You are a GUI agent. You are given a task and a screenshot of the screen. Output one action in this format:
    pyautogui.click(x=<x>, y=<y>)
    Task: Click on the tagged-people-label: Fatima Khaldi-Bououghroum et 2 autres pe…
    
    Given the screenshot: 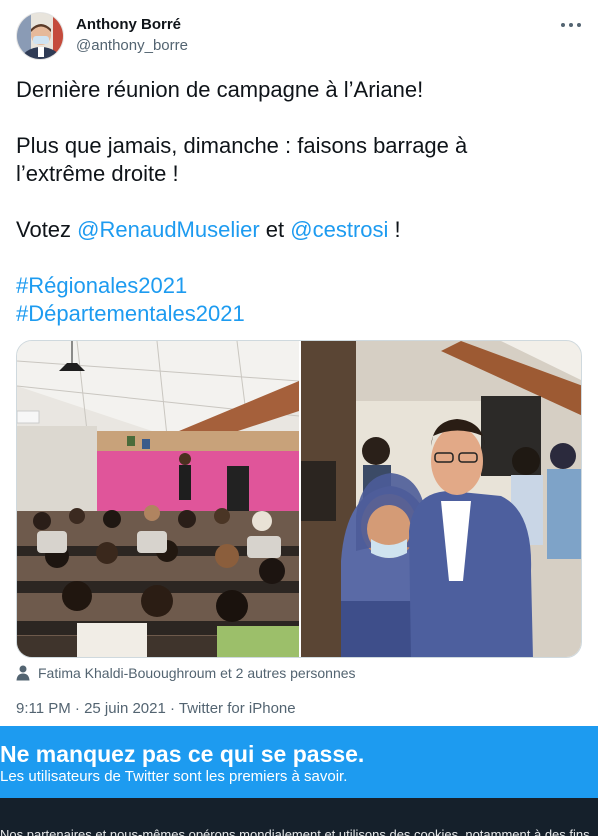 What is the action you would take?
    pyautogui.click(x=197, y=673)
    